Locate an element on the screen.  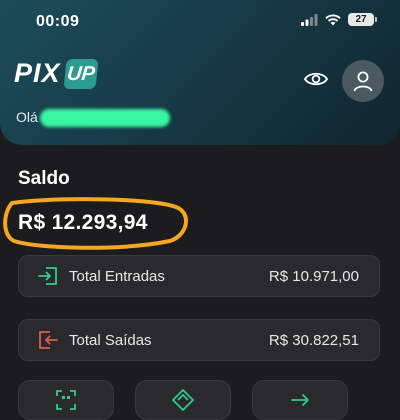
eye-icon is located at coordinates (316, 79).